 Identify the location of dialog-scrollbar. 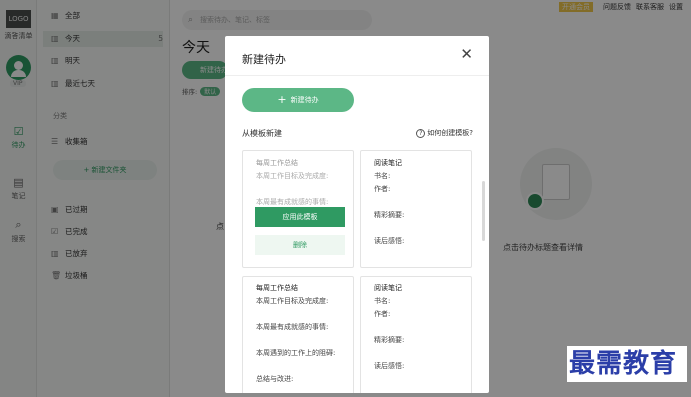
(483, 211).